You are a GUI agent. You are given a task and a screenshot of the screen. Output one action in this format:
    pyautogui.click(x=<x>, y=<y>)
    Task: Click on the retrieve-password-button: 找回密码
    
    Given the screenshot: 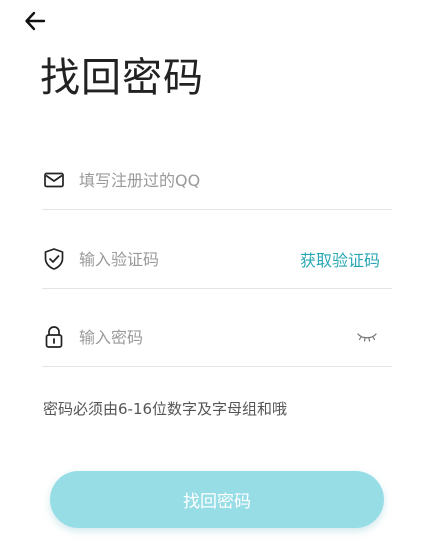 What is the action you would take?
    pyautogui.click(x=217, y=499)
    